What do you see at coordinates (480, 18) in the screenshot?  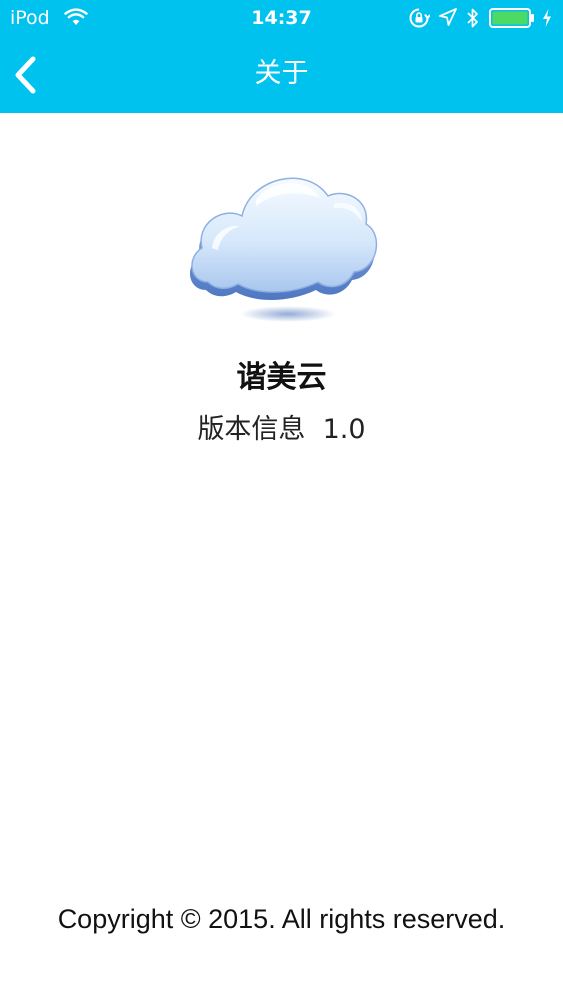 I see `status-icons` at bounding box center [480, 18].